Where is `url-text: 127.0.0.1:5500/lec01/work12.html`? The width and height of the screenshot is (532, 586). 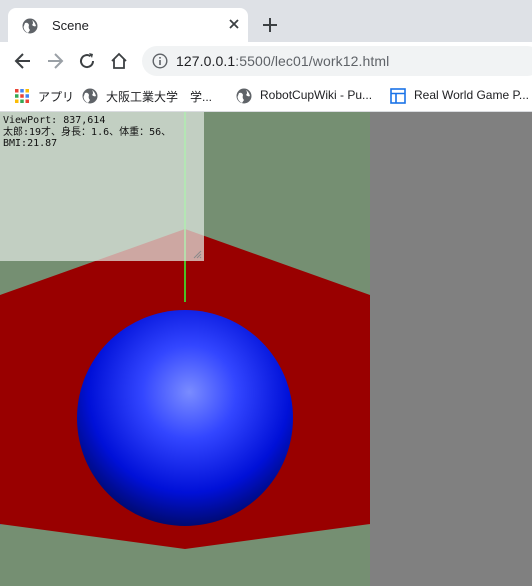 url-text: 127.0.0.1:5500/lec01/work12.html is located at coordinates (282, 61).